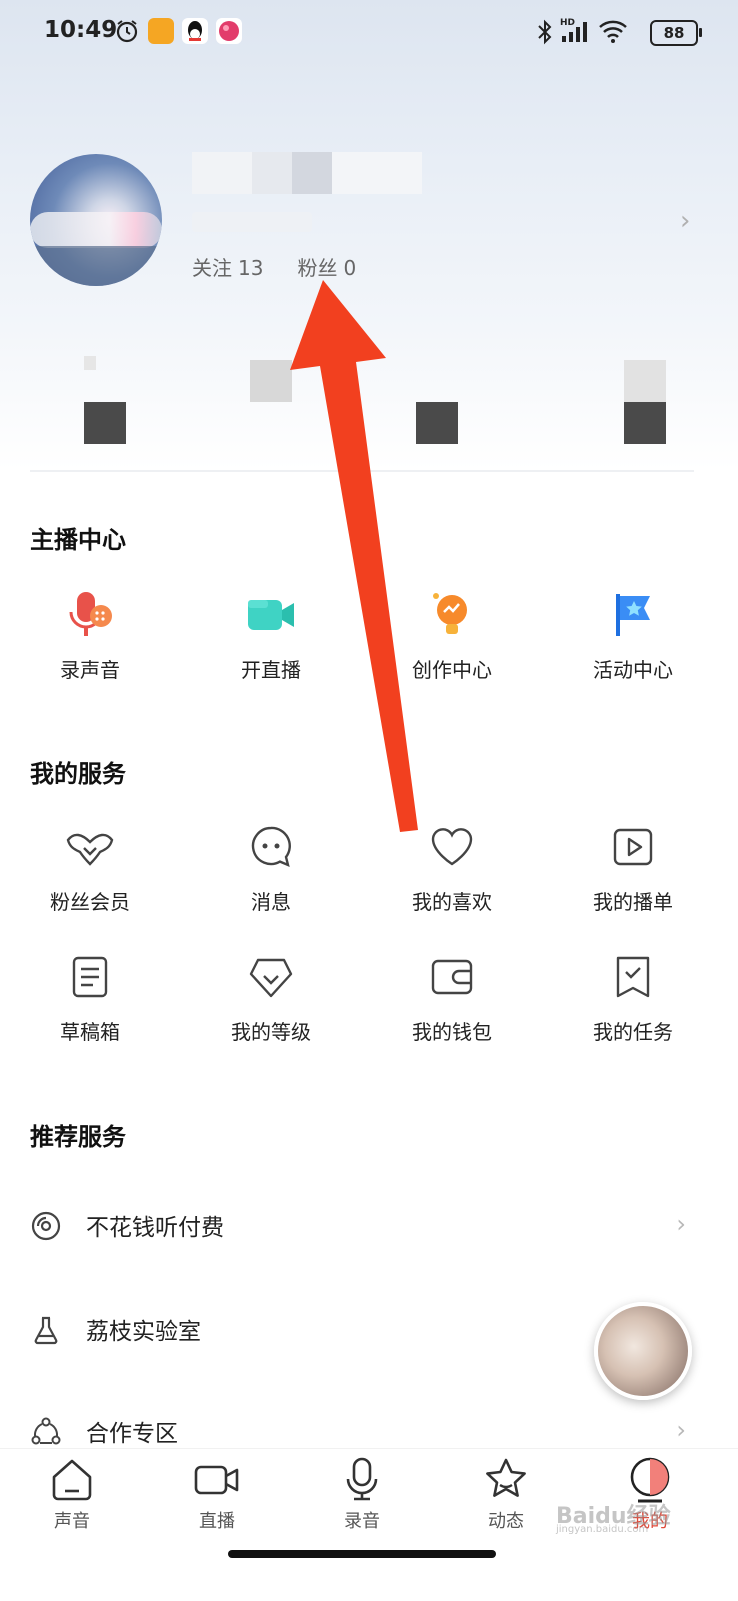 The height and width of the screenshot is (1601, 738). What do you see at coordinates (633, 977) in the screenshot?
I see `task-bookmark-icon` at bounding box center [633, 977].